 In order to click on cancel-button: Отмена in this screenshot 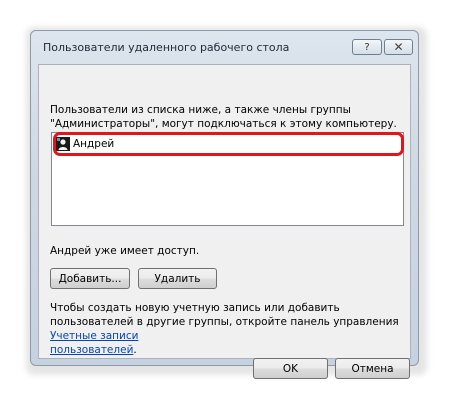, I will do `click(372, 368)`.